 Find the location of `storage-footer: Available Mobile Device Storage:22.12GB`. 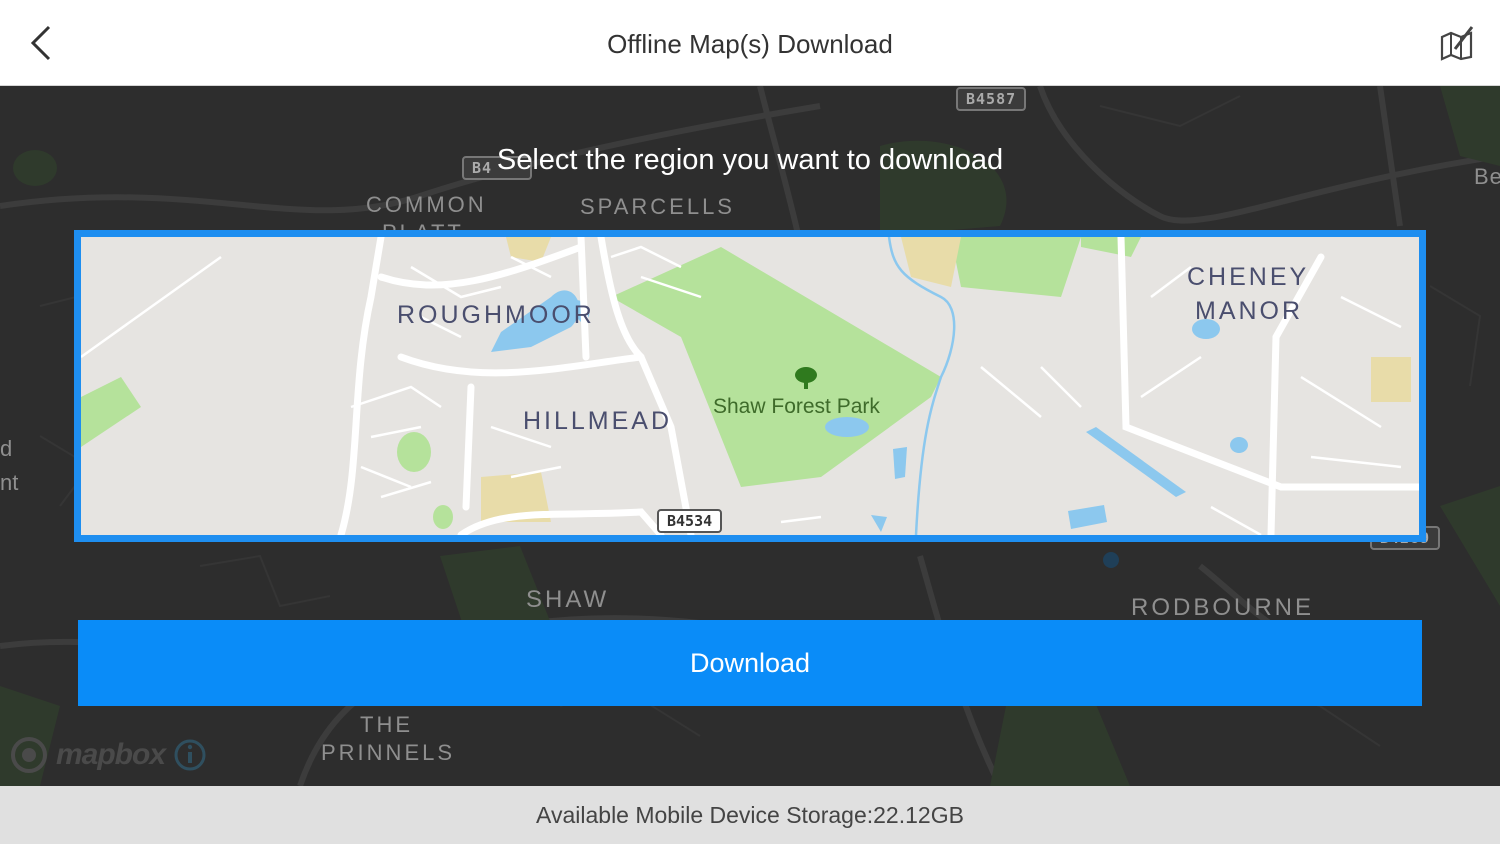

storage-footer: Available Mobile Device Storage:22.12GB is located at coordinates (750, 815).